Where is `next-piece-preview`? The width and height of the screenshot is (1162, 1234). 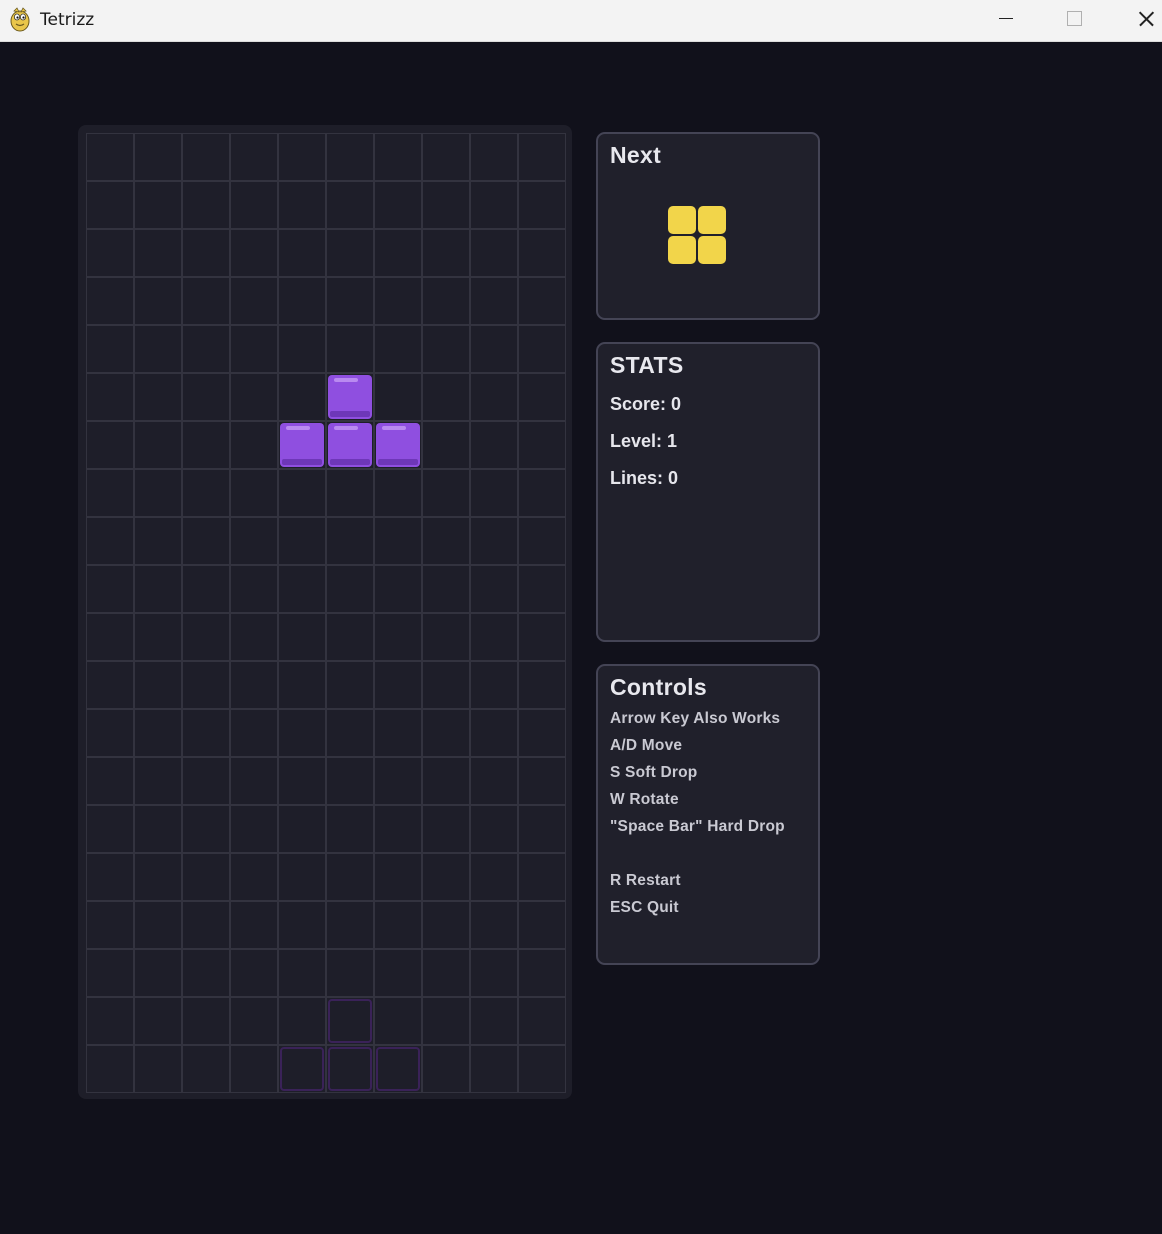
next-piece-preview is located at coordinates (697, 235).